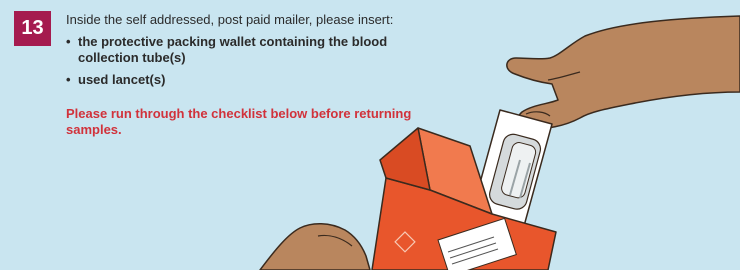 The width and height of the screenshot is (740, 270). I want to click on step-number-badge: 13, so click(32, 28).